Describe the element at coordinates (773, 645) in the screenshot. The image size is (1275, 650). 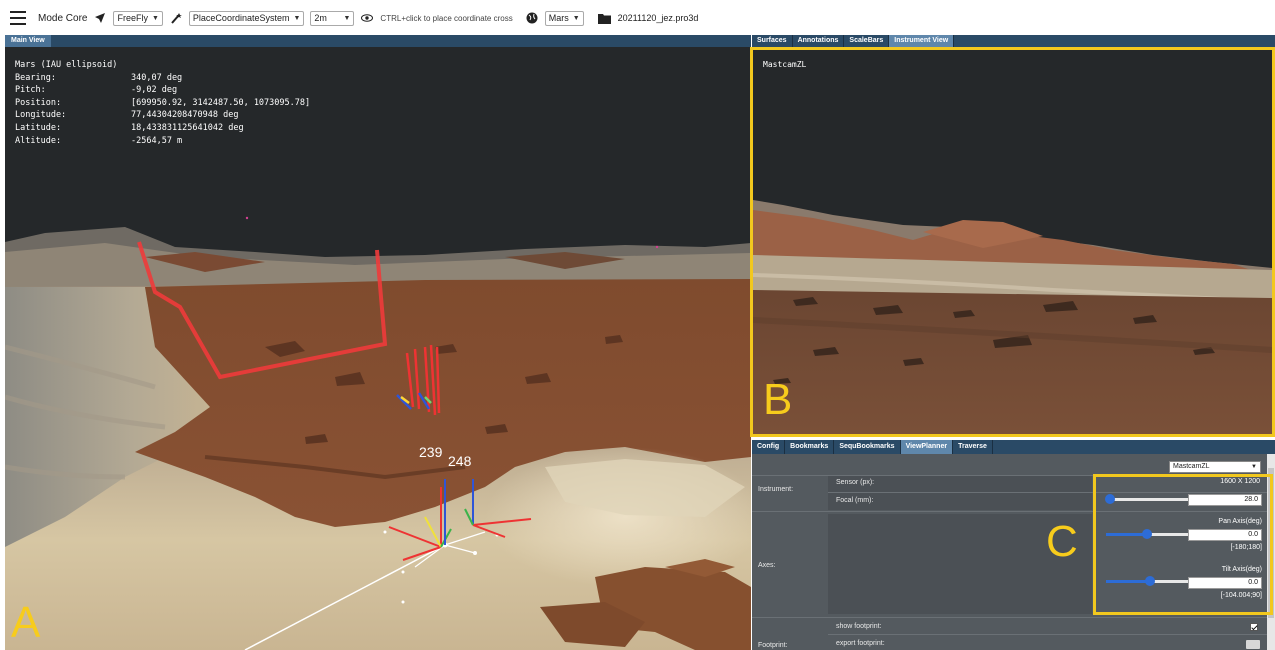
I see `footprint-label: Footprint:` at that location.